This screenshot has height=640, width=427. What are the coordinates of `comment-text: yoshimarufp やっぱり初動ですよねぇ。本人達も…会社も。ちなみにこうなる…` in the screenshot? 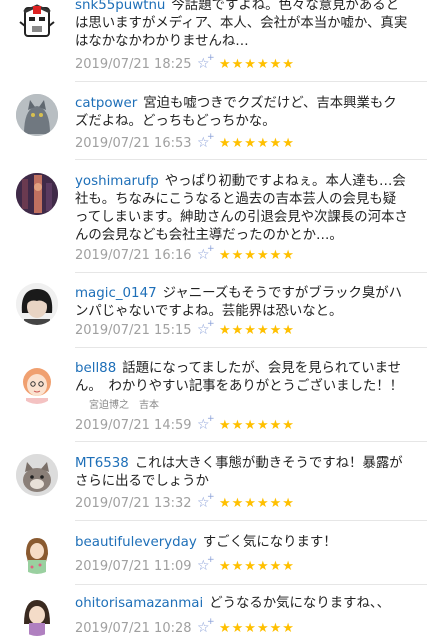 It's located at (242, 209).